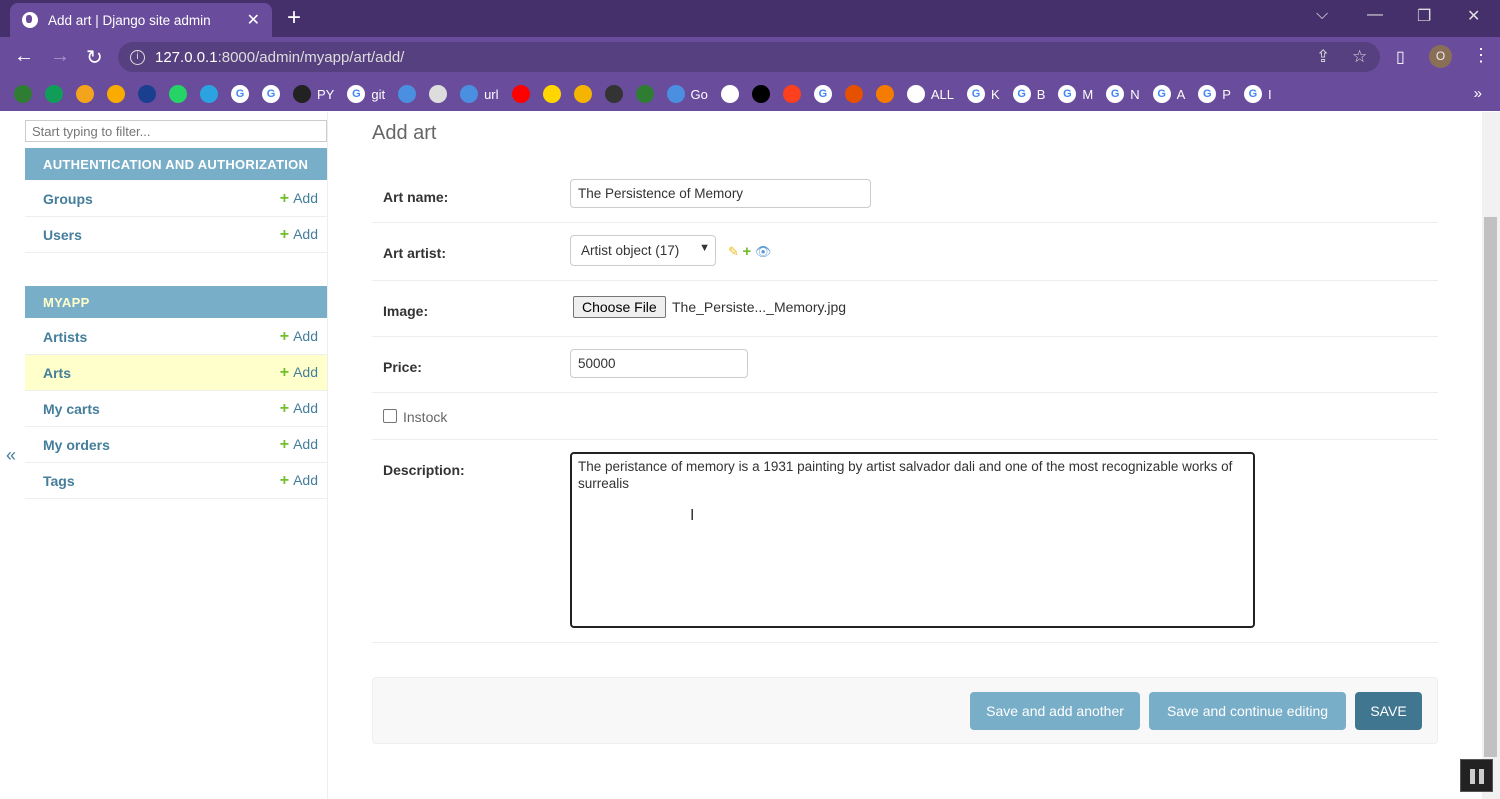 This screenshot has height=799, width=1500. What do you see at coordinates (253, 20) in the screenshot?
I see `close-tab-icon: ✕` at bounding box center [253, 20].